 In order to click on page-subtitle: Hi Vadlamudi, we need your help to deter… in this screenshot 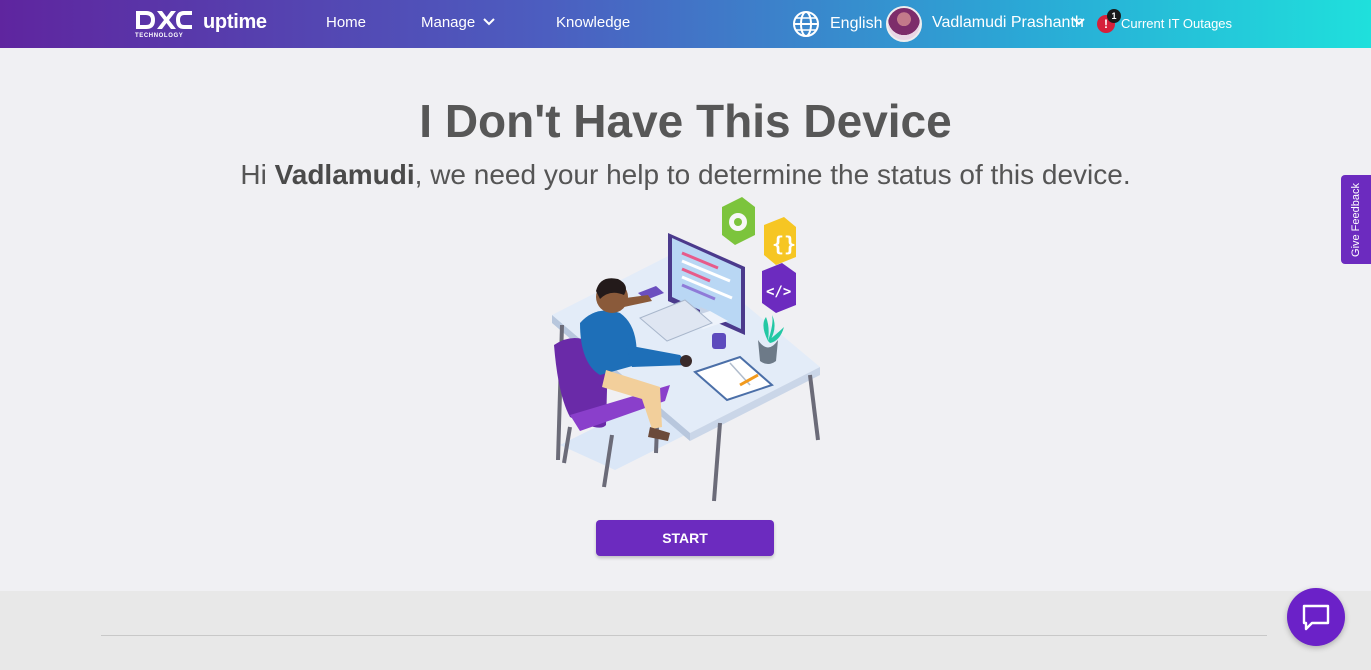, I will do `click(685, 175)`.